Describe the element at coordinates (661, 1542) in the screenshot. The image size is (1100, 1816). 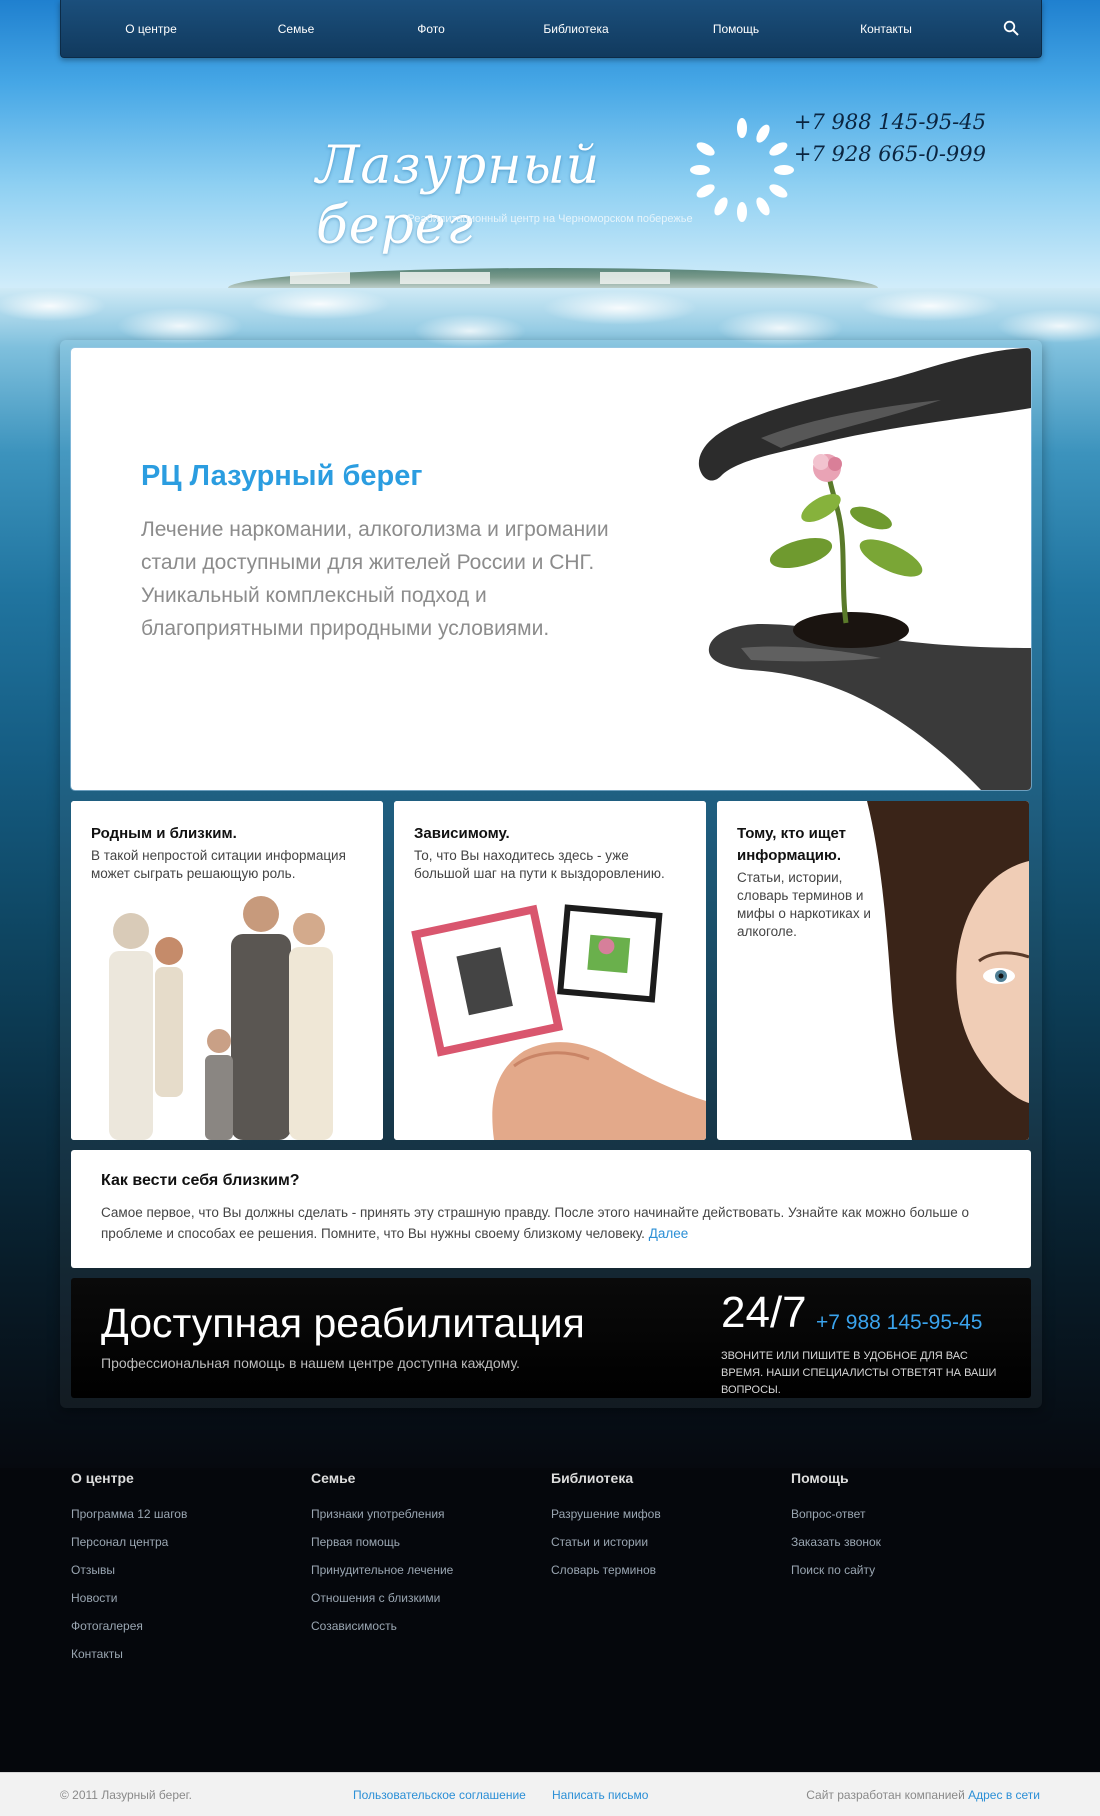
I see `footer-link: Статьи и истории` at that location.